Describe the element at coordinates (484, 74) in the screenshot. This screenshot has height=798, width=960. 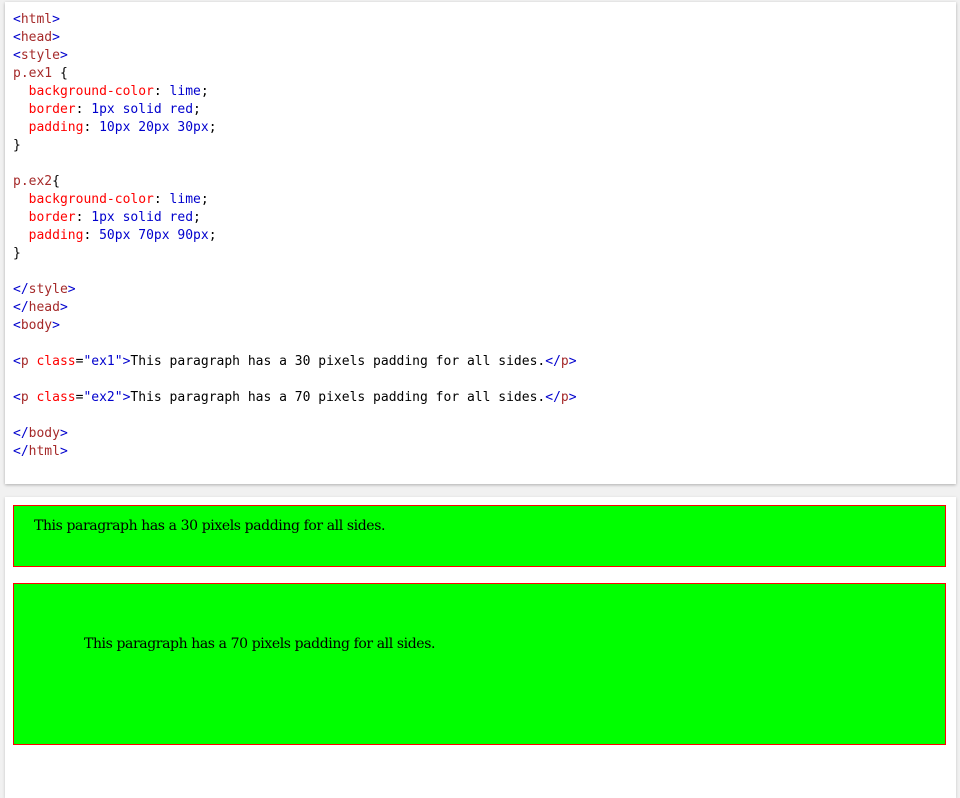
I see `code-line: p.ex1 {` at that location.